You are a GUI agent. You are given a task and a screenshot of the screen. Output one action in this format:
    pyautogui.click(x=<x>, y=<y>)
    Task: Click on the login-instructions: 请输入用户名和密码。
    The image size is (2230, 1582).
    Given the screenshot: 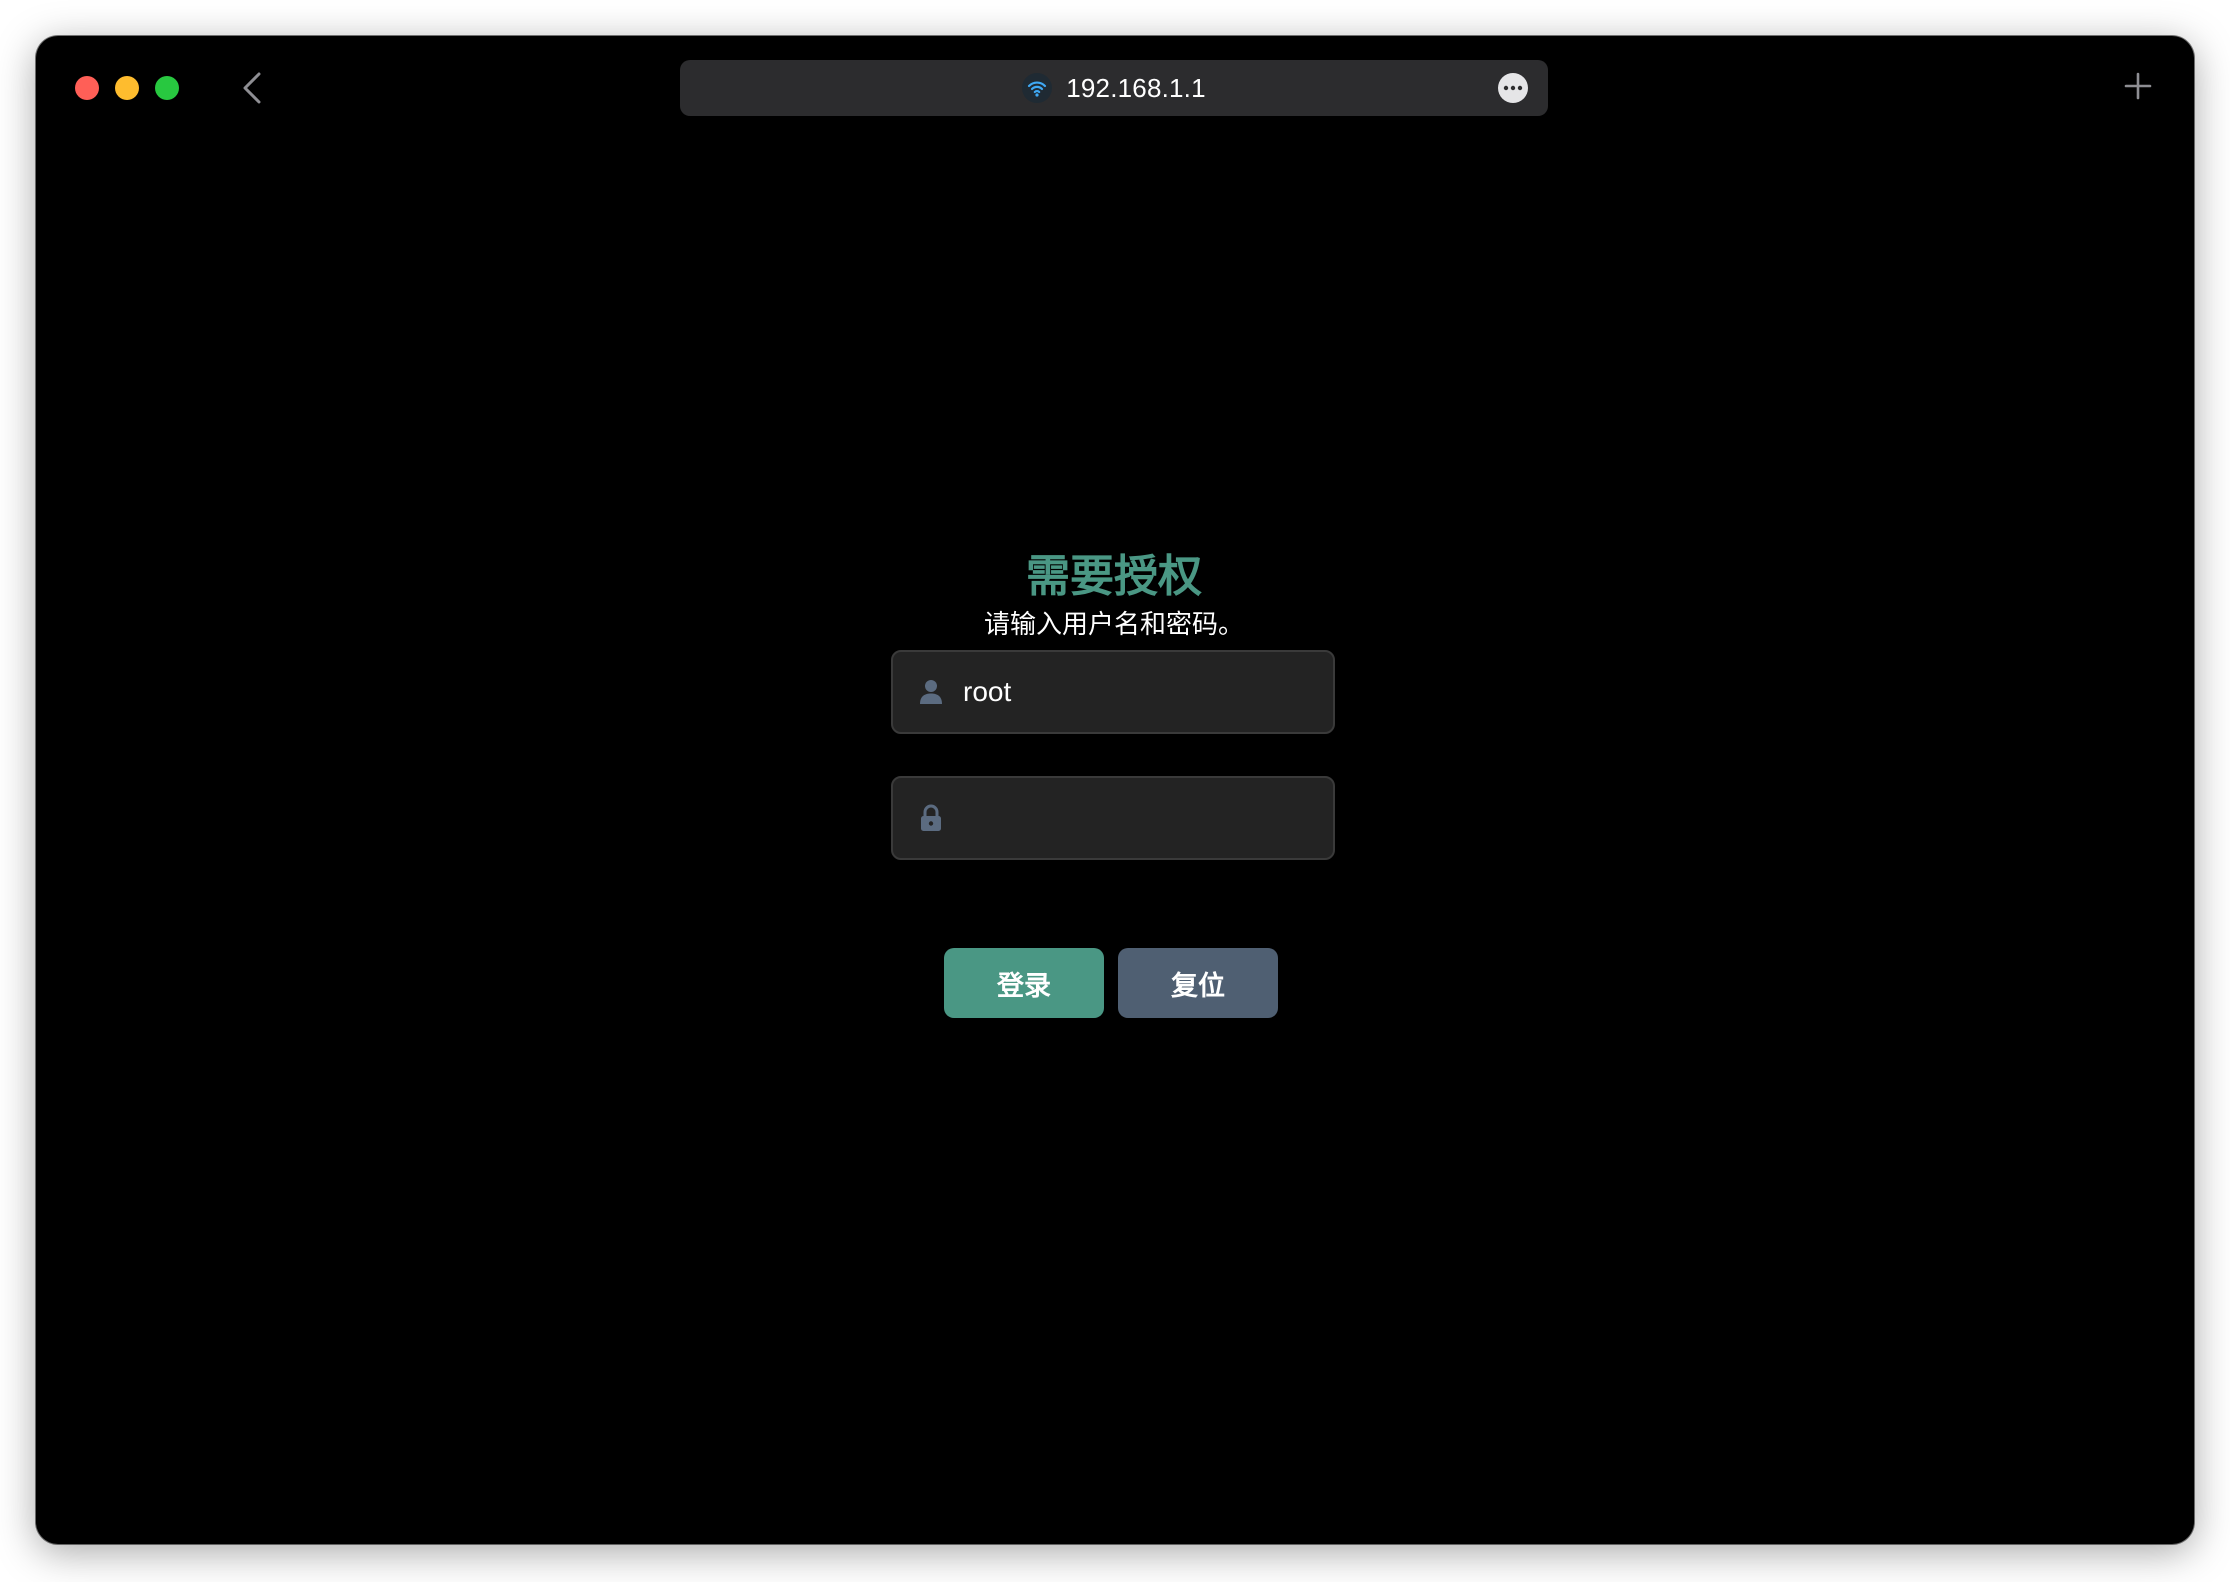 What is the action you would take?
    pyautogui.click(x=1113, y=625)
    